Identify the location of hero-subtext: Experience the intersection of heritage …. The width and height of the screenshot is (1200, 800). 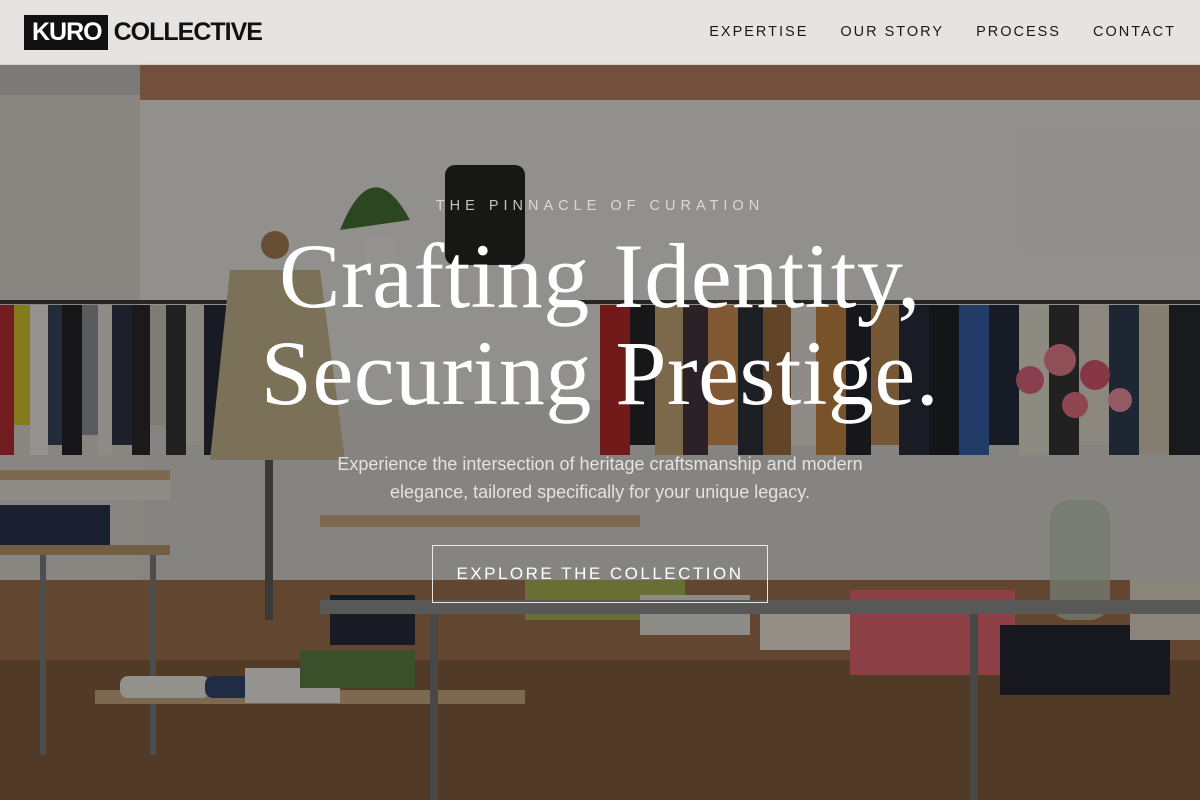
(600, 478).